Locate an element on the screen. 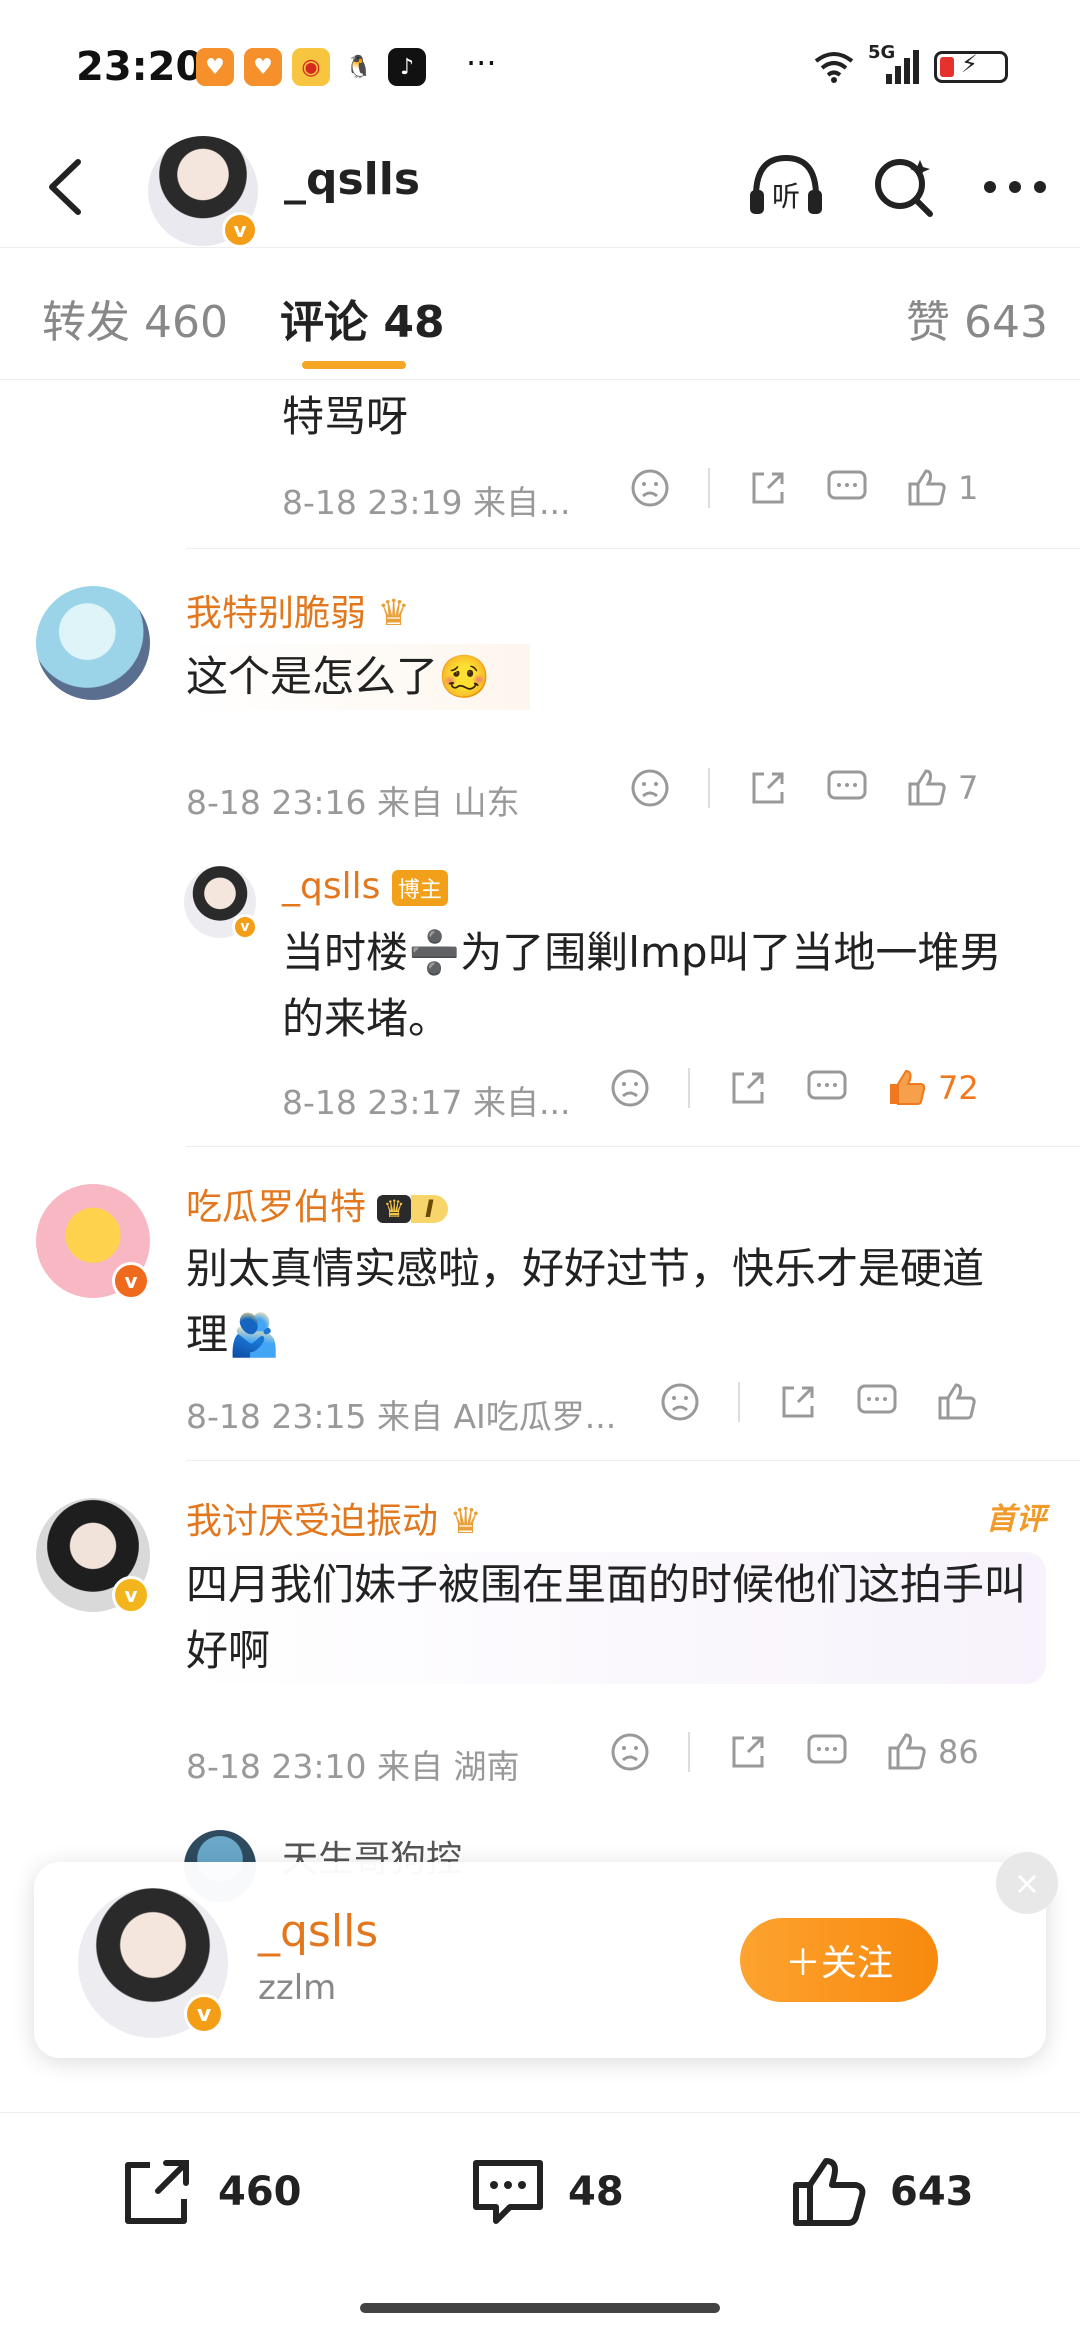  like-button-active: 72 is located at coordinates (932, 1088).